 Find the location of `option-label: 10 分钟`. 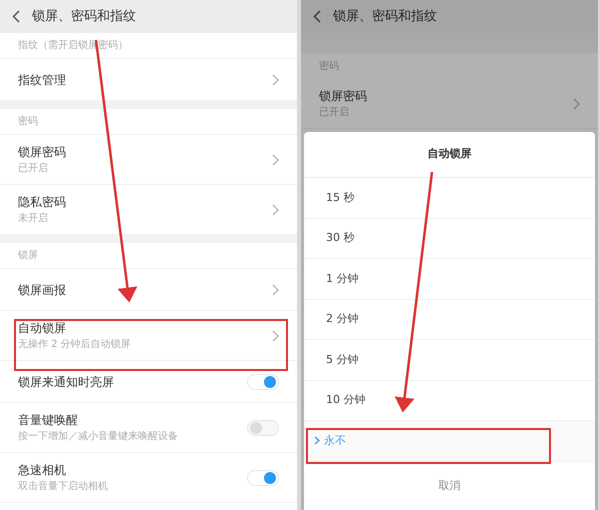

option-label: 10 分钟 is located at coordinates (346, 400).